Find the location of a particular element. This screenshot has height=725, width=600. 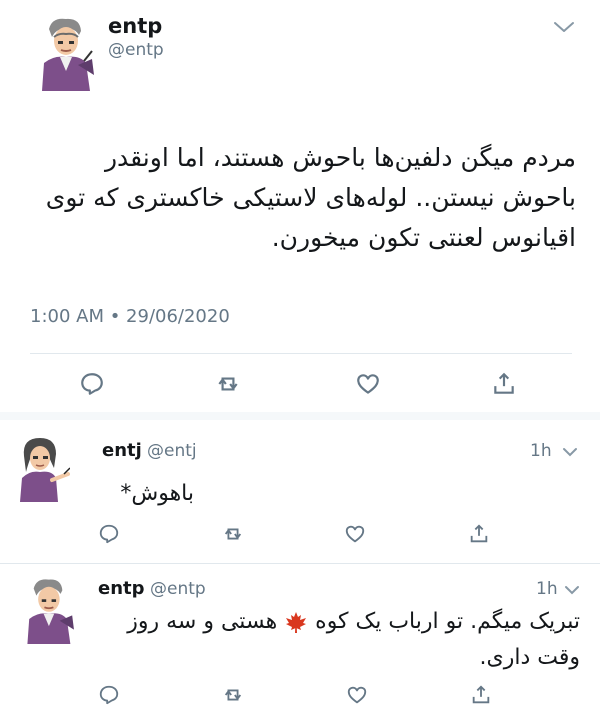

maple-leaf-icon is located at coordinates (296, 622).